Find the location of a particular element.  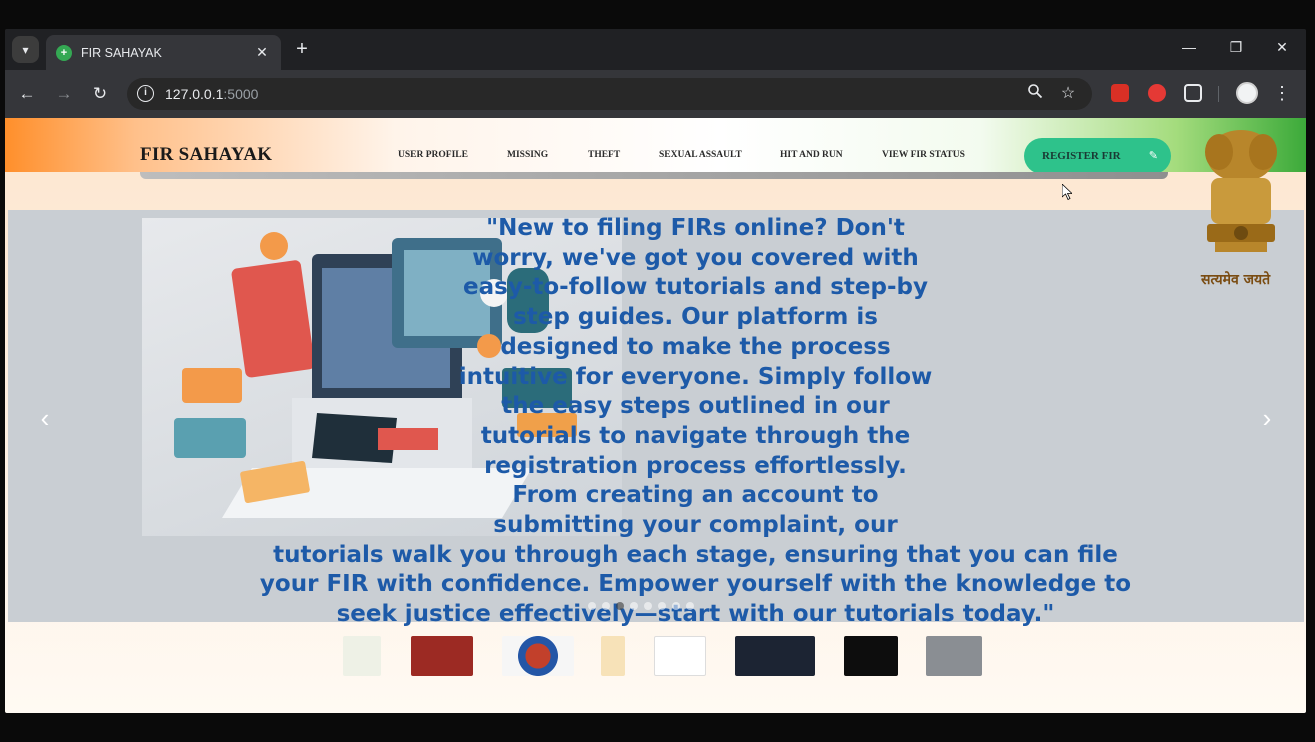

url-text: 127.0.0.1:5000 is located at coordinates (211, 94).